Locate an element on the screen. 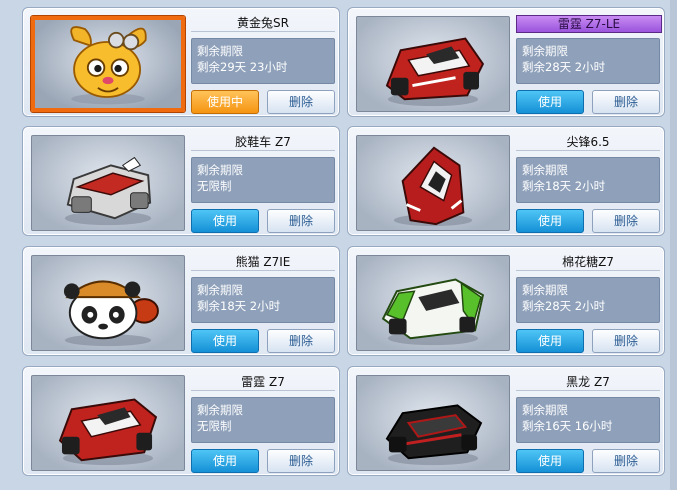  red-racer-icon is located at coordinates (433, 186).